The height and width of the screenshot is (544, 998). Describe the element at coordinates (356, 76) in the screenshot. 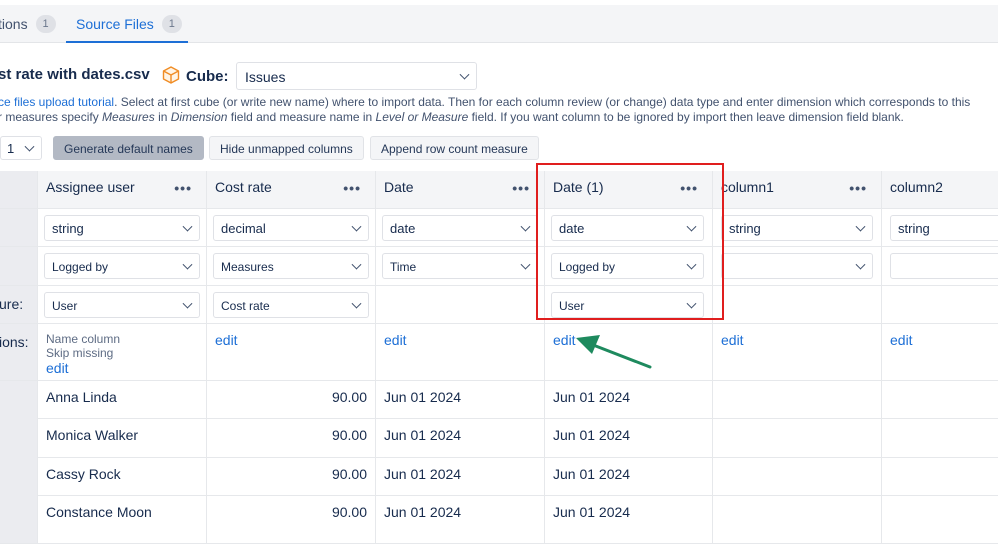

I see `cube-select: Issues` at that location.